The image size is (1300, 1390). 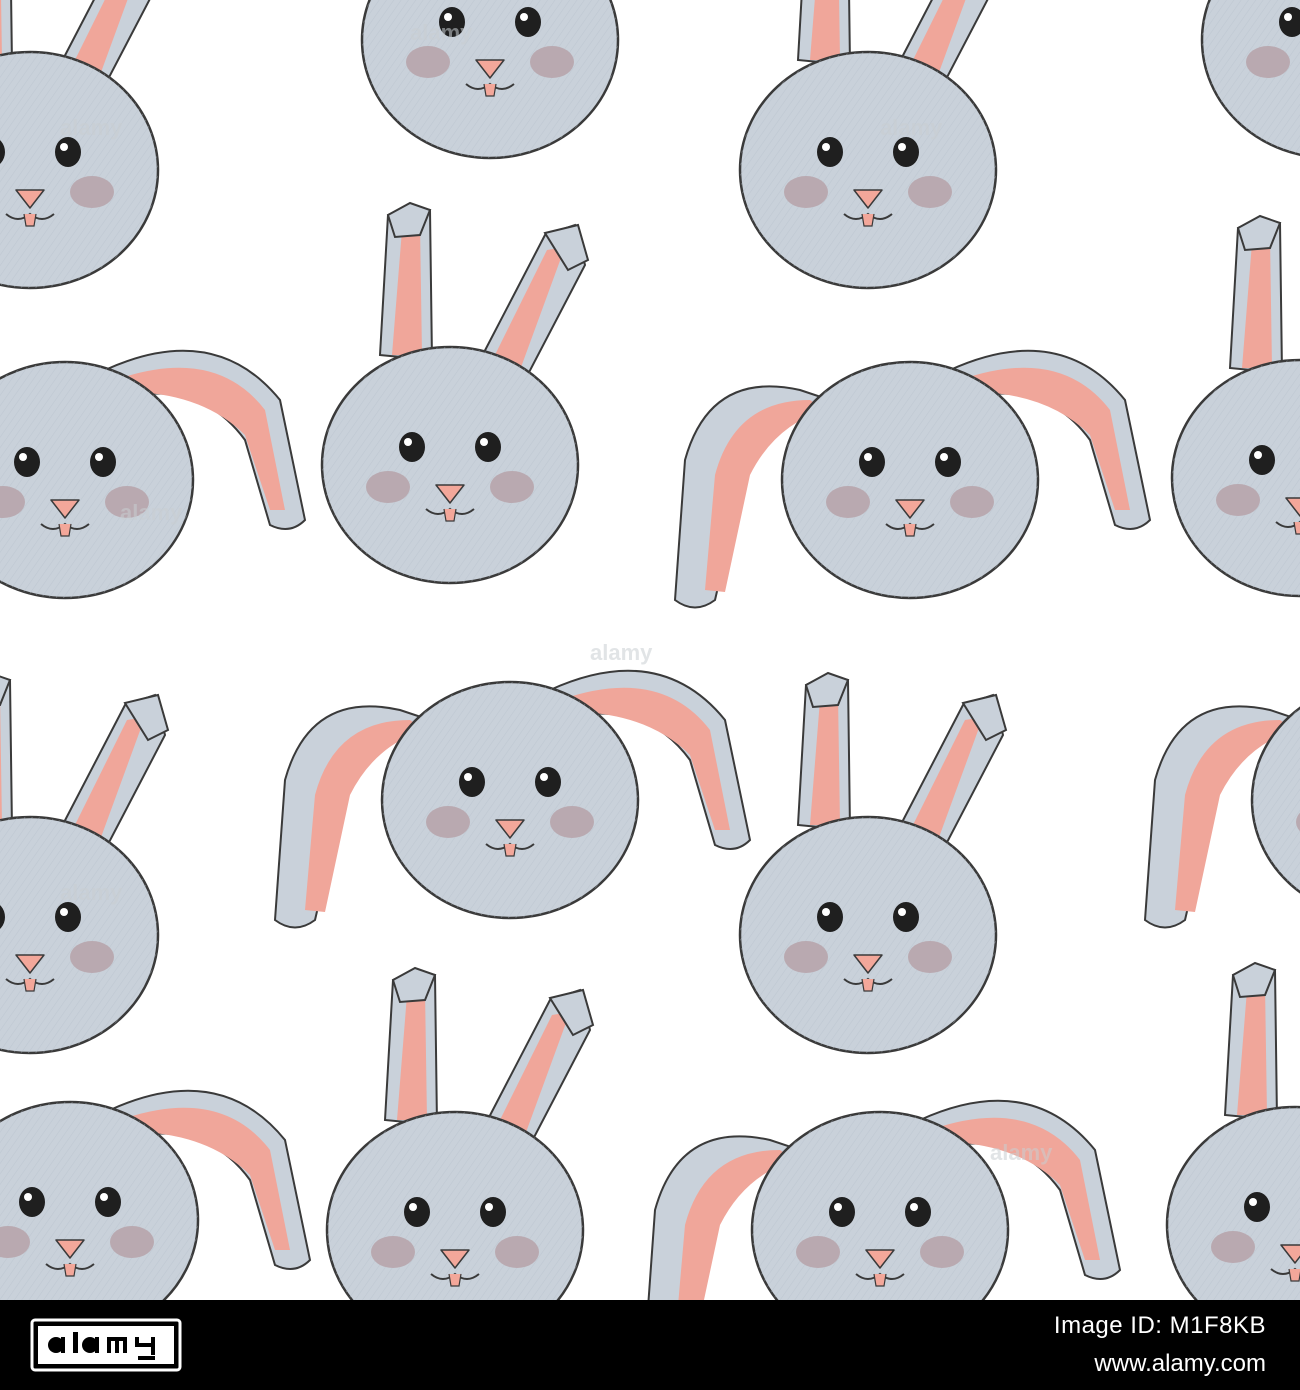 What do you see at coordinates (106, 1345) in the screenshot?
I see `alamy-logo: alamy` at bounding box center [106, 1345].